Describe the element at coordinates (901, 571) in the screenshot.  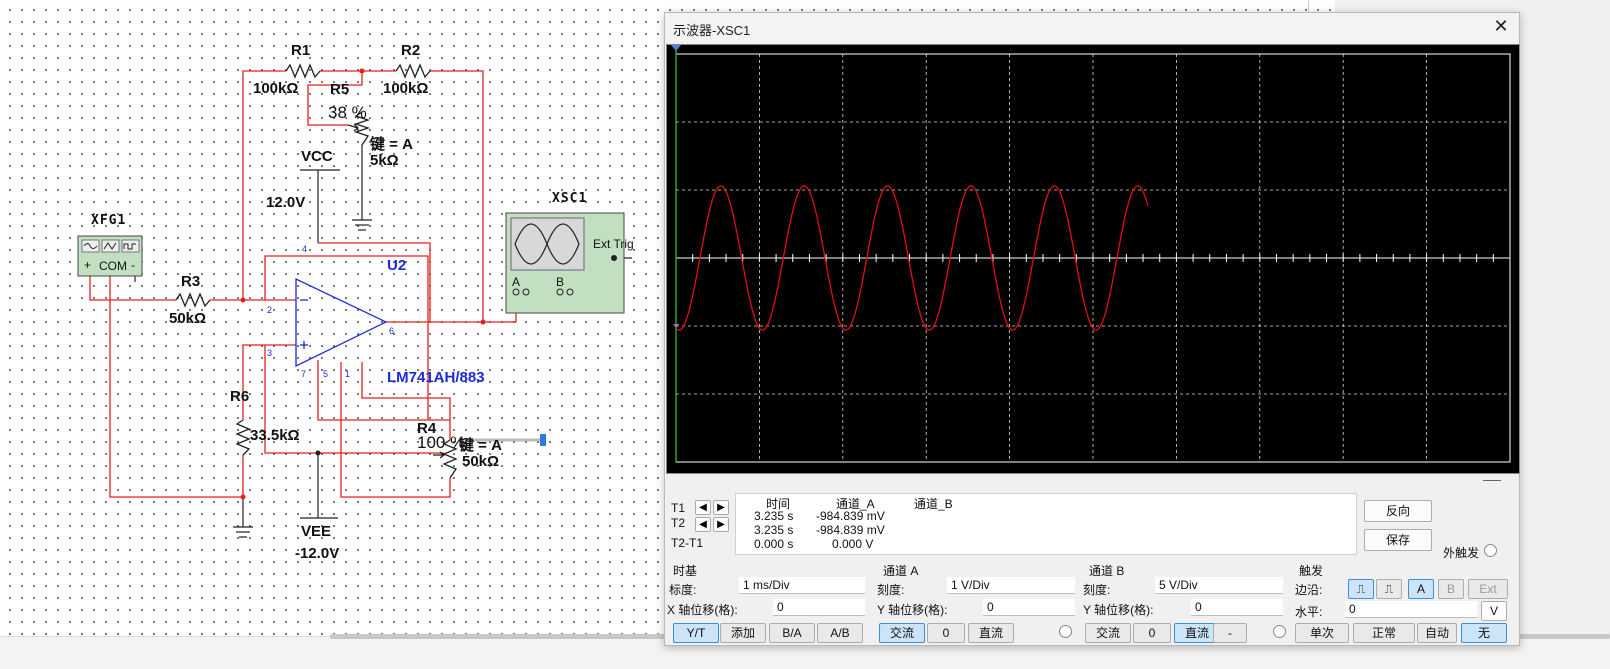
I see `channel-a-title: 通道 A` at that location.